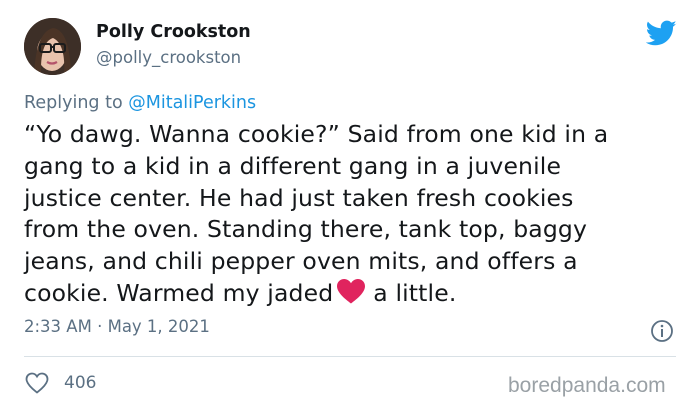 Image resolution: width=700 pixels, height=410 pixels. Describe the element at coordinates (168, 57) in the screenshot. I see `author-handle: @polly_crookston` at that location.